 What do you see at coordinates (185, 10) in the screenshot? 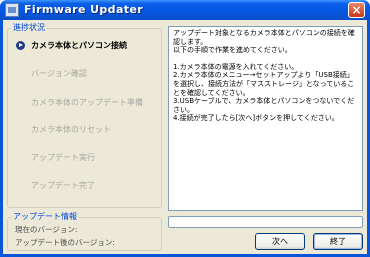
I see `title-bar: Firmware Updater ×` at bounding box center [185, 10].